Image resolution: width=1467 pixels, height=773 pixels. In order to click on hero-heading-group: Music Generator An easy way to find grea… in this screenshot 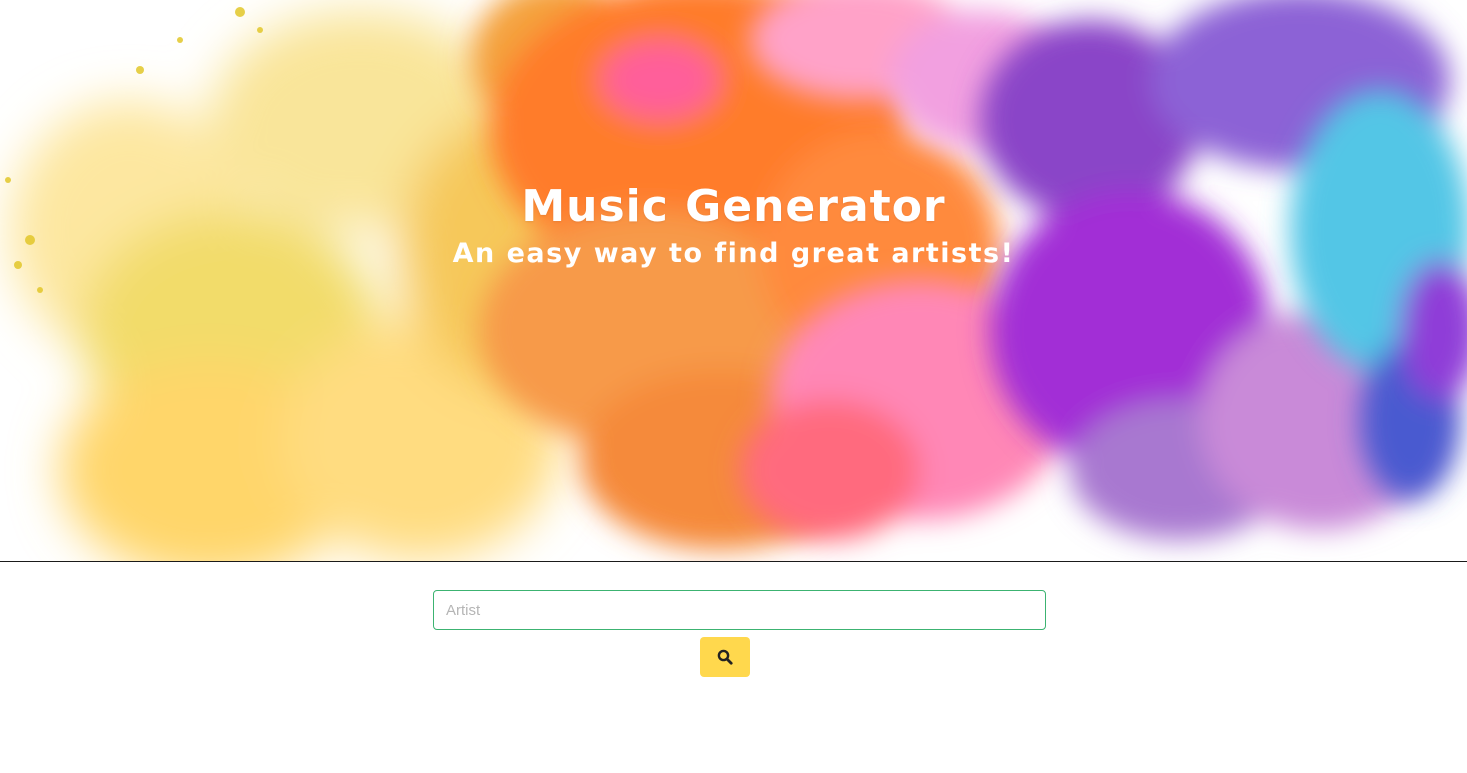, I will do `click(733, 225)`.